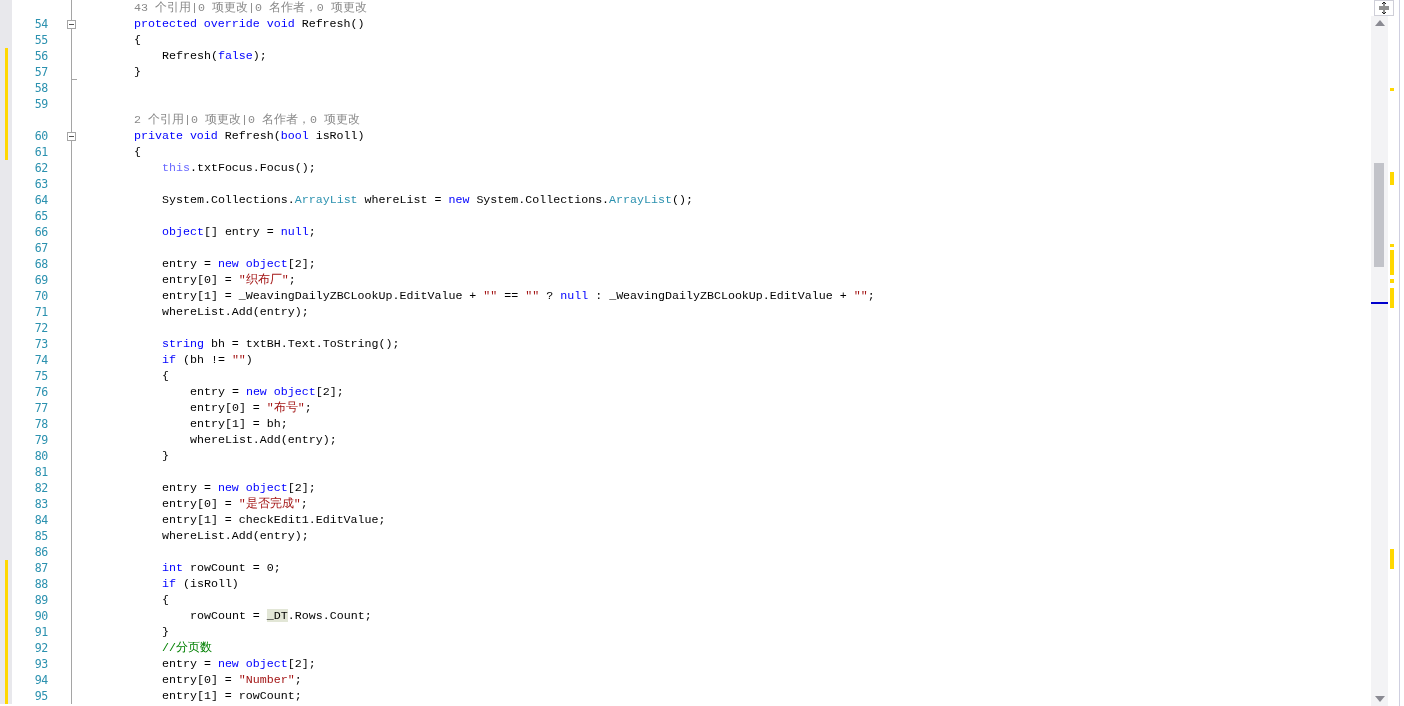 Image resolution: width=1404 pixels, height=706 pixels. Describe the element at coordinates (40, 232) in the screenshot. I see `line-number: 66` at that location.